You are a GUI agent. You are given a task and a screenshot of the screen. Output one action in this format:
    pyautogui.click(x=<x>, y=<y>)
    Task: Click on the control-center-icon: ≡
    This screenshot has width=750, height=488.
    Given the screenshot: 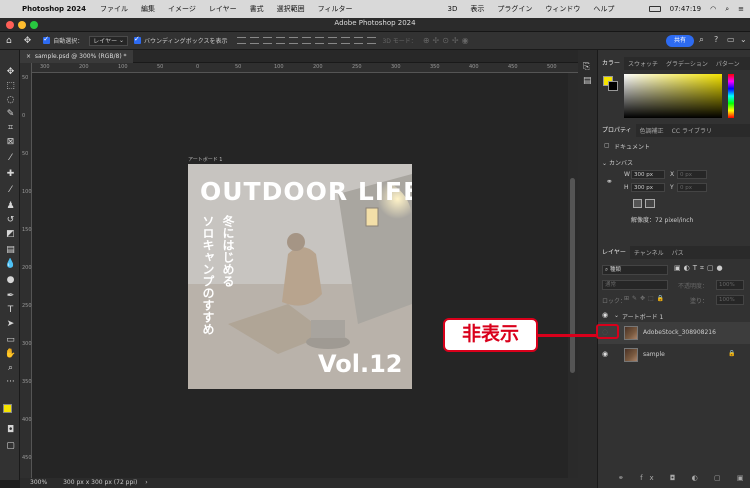 What is the action you would take?
    pyautogui.click(x=741, y=9)
    